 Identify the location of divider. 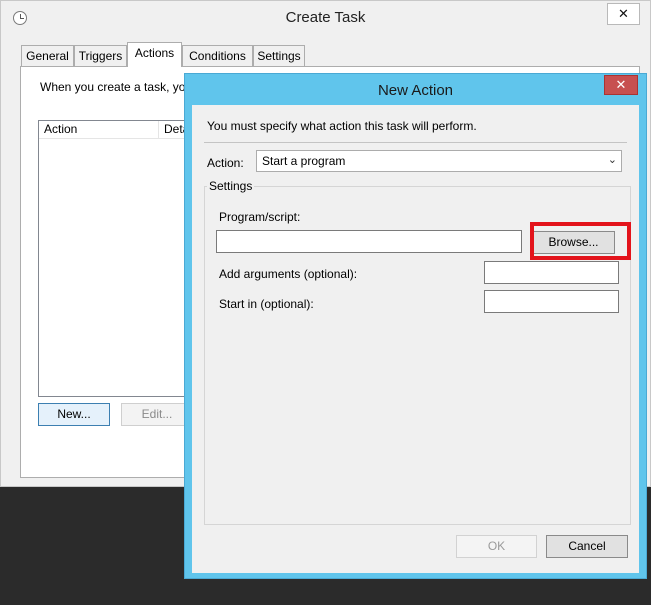
(415, 142).